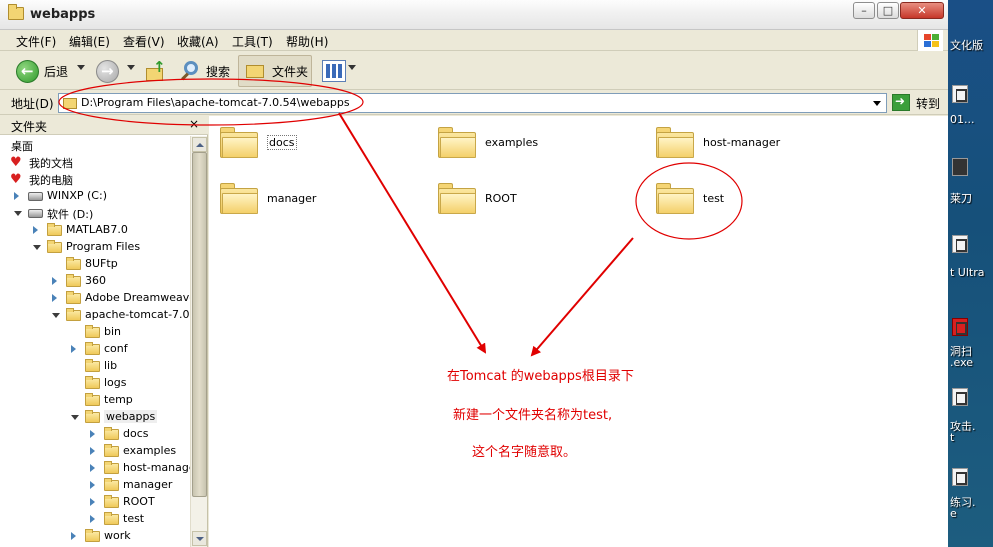 Image resolution: width=993 pixels, height=547 pixels. Describe the element at coordinates (115, 382) in the screenshot. I see `tree-item-label: logs` at that location.